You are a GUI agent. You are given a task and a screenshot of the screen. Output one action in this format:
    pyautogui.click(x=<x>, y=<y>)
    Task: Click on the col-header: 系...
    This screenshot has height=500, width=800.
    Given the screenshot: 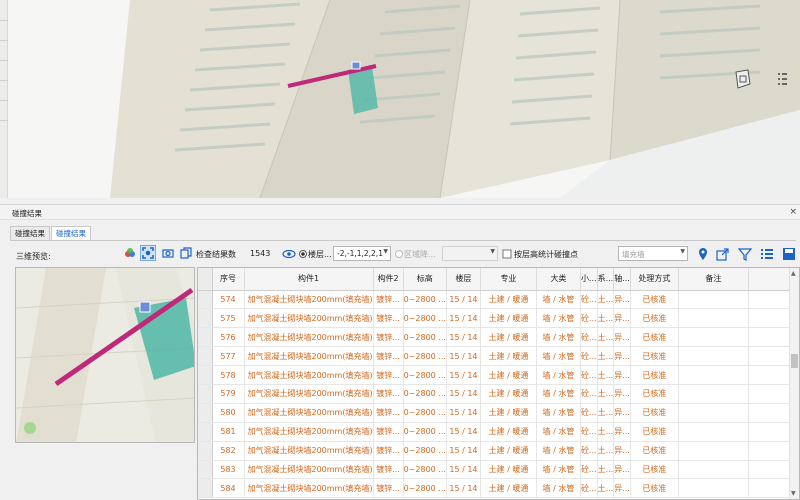 What is the action you would take?
    pyautogui.click(x=606, y=279)
    